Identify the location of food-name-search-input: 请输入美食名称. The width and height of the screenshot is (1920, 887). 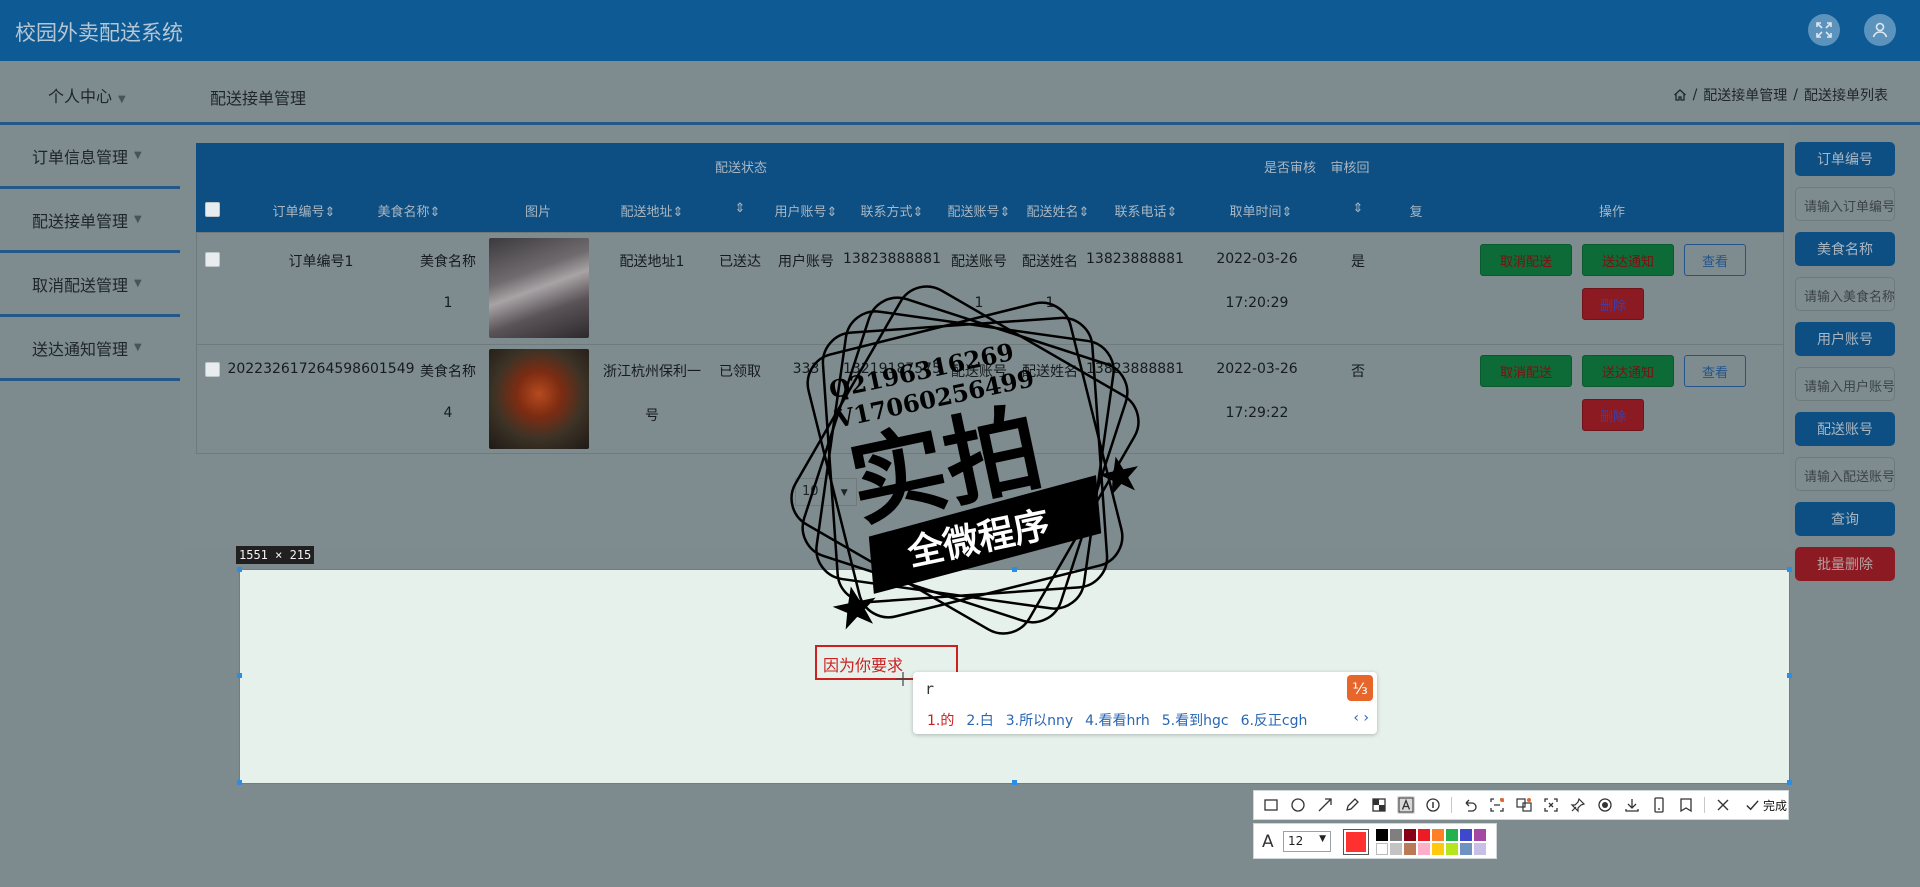
(1845, 294).